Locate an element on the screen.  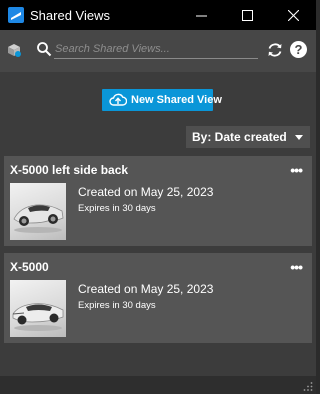
maximize-button is located at coordinates (247, 15).